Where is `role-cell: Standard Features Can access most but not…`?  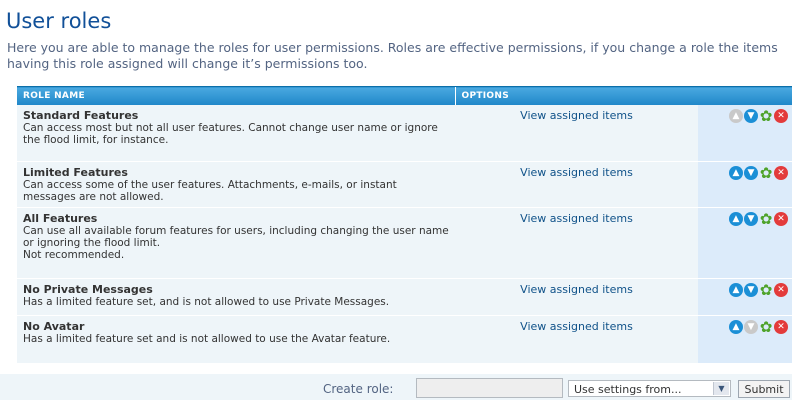
role-cell: Standard Features Can access most but not… is located at coordinates (236, 133).